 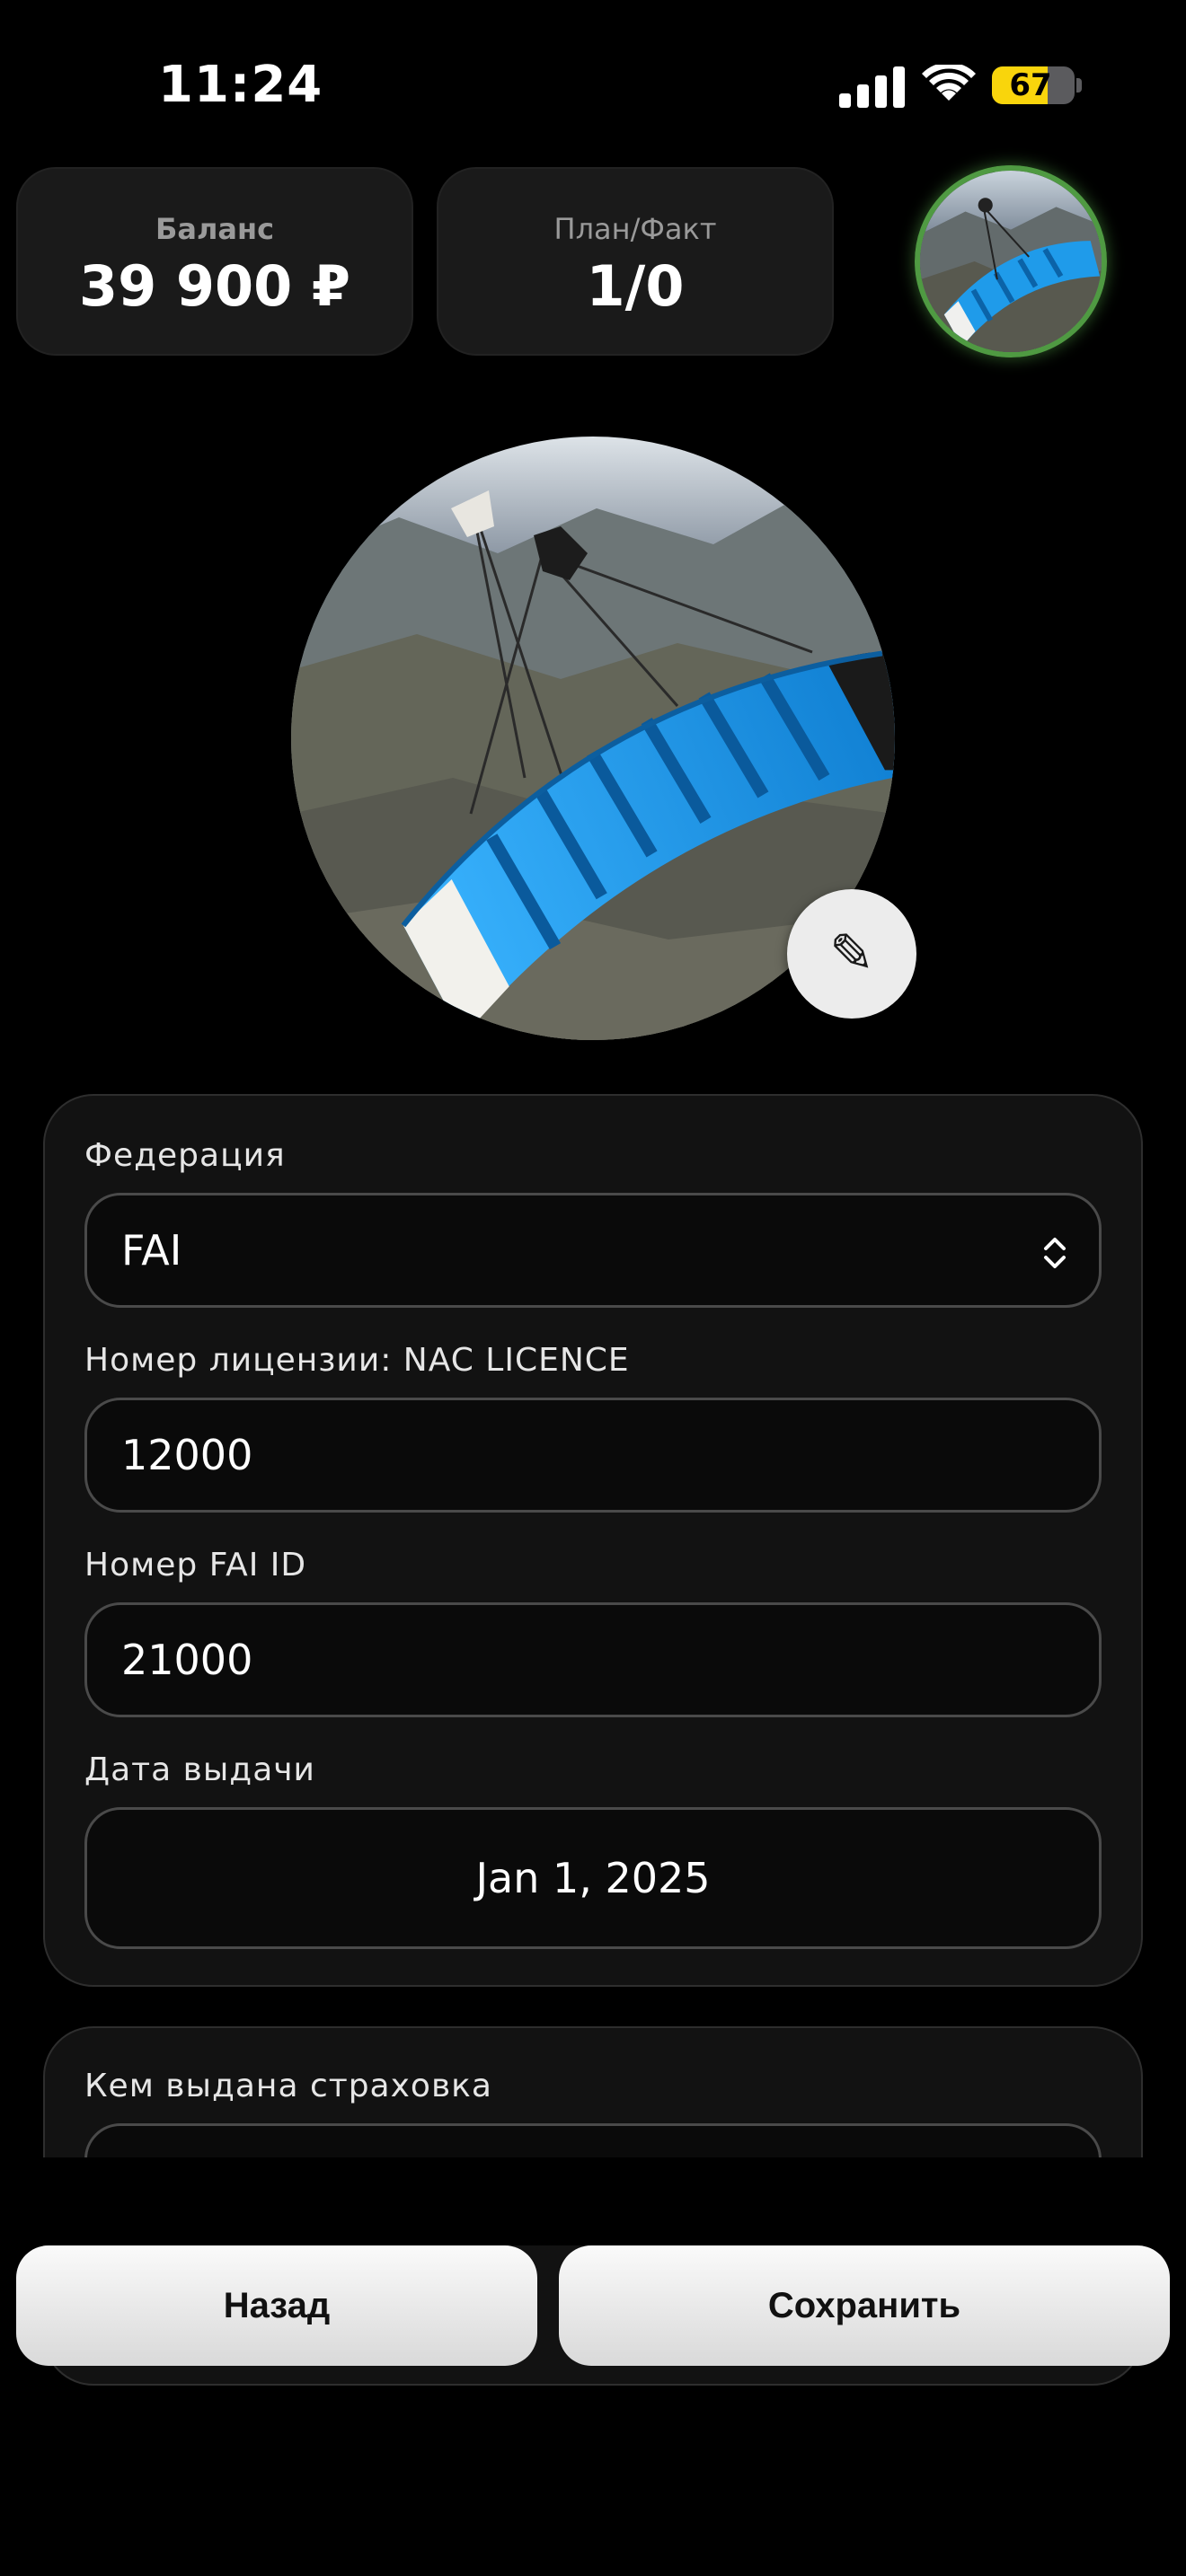 I want to click on federation-select: FAI, so click(x=593, y=1250).